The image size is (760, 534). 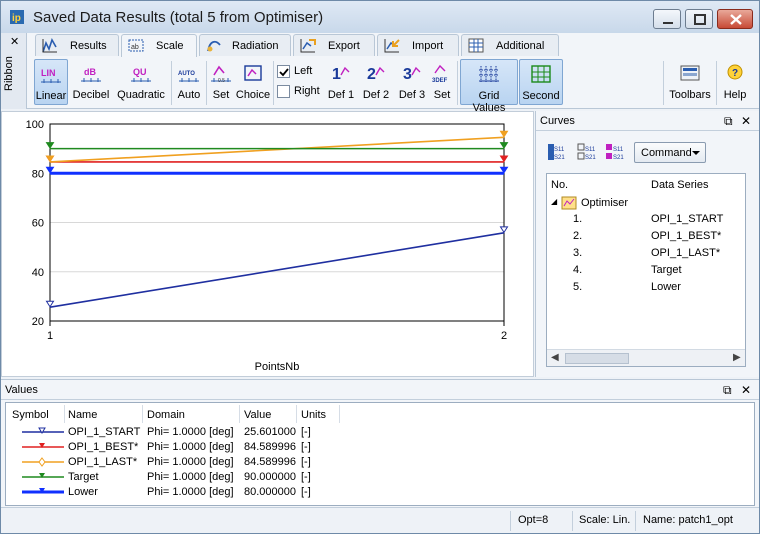 What do you see at coordinates (141, 82) in the screenshot?
I see `quadratic-button: QU Quadratic` at bounding box center [141, 82].